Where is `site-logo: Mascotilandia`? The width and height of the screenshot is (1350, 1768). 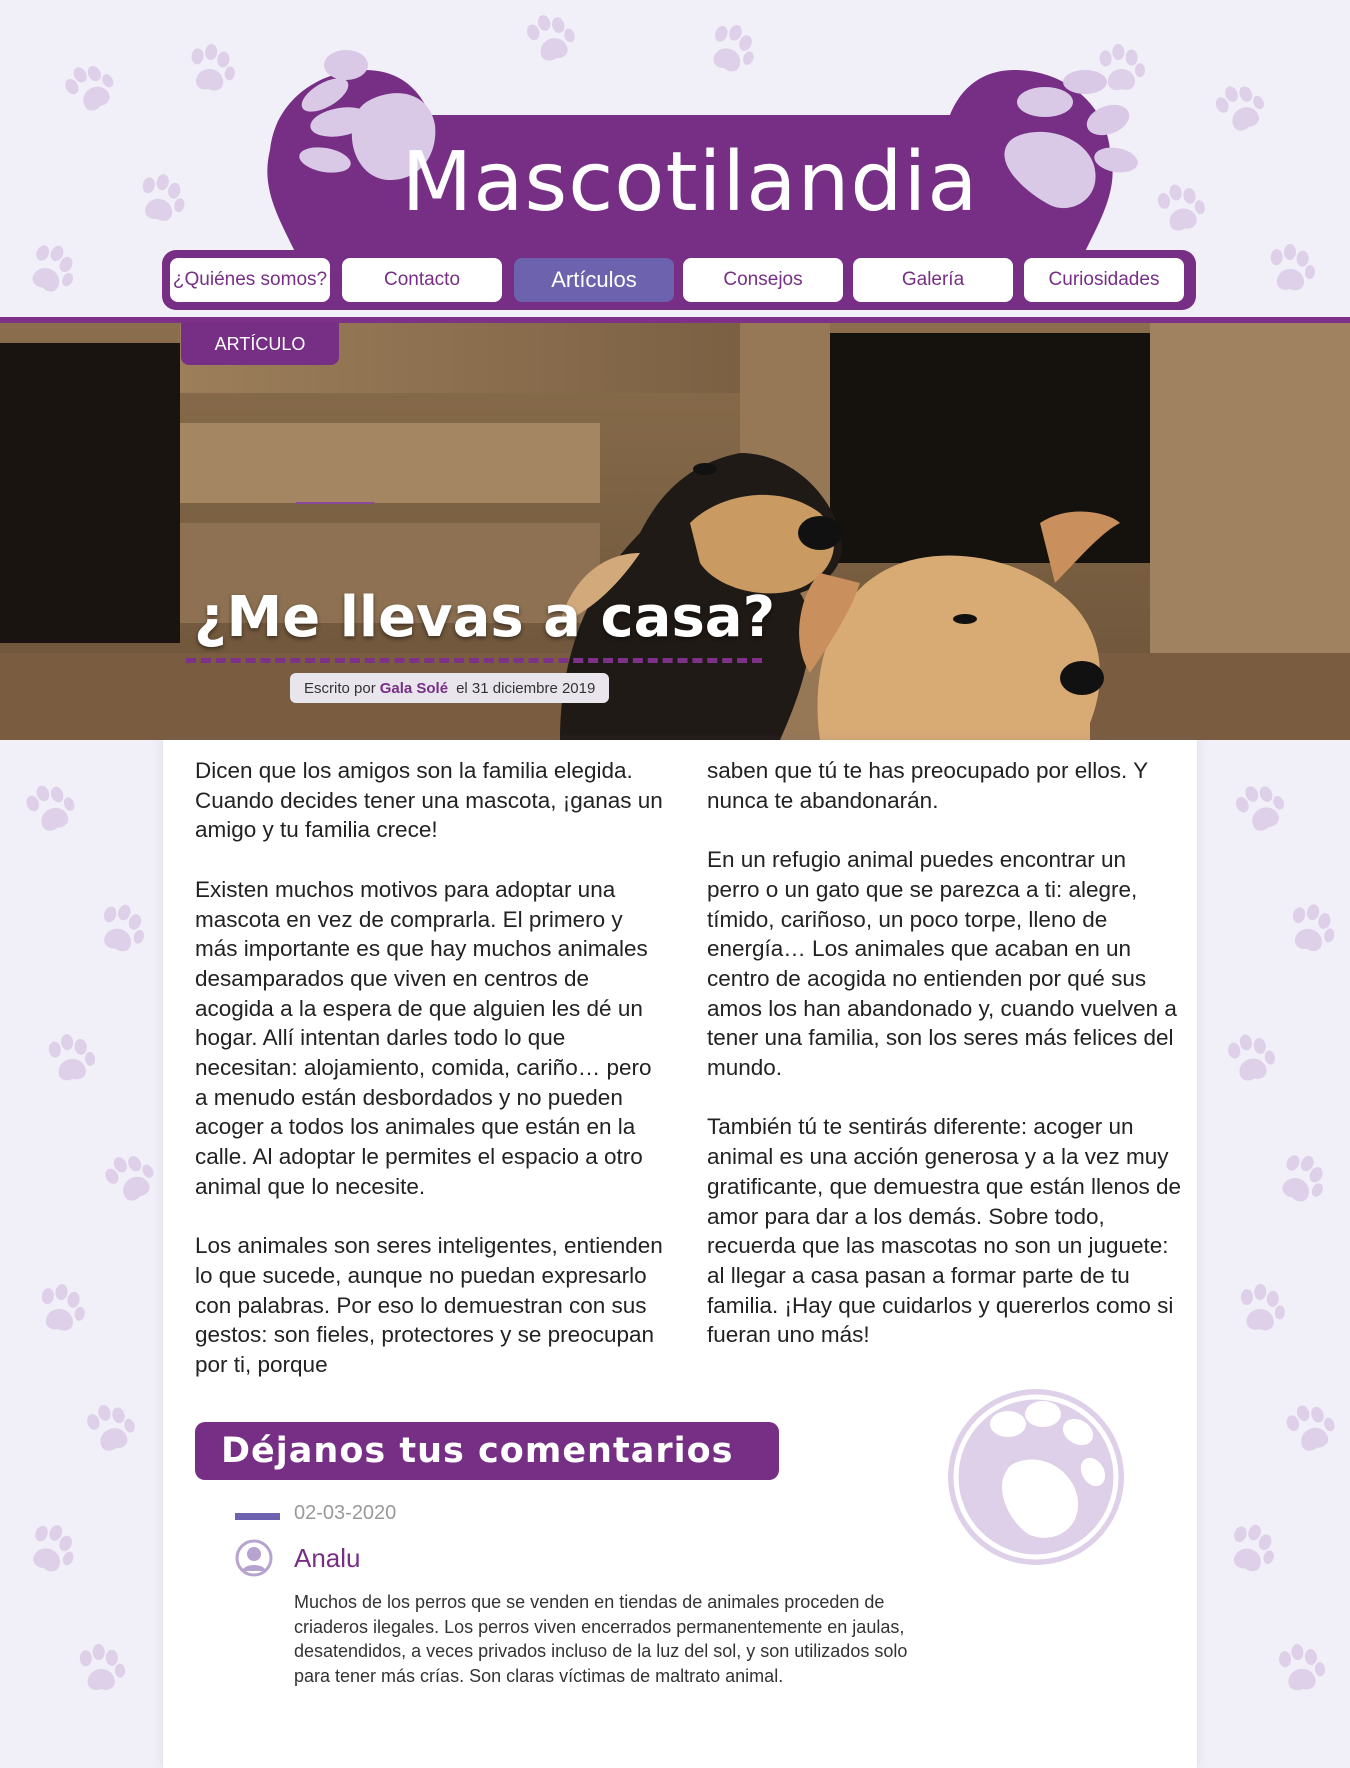
site-logo: Mascotilandia is located at coordinates (690, 151).